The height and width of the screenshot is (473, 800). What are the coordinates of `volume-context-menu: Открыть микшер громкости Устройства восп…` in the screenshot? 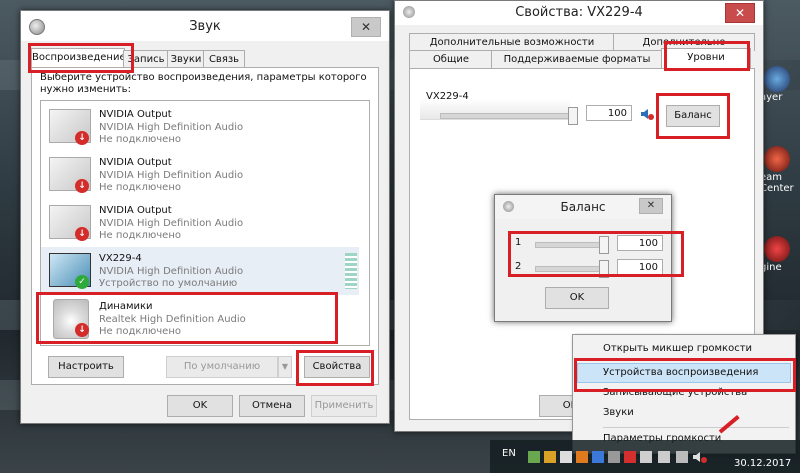 It's located at (684, 394).